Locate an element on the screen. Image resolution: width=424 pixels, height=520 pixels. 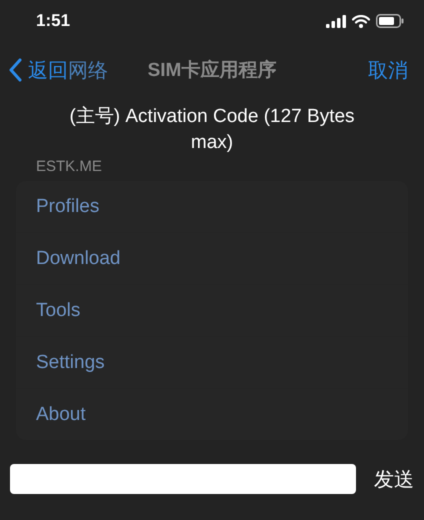
menu-item: Profiles is located at coordinates (68, 207).